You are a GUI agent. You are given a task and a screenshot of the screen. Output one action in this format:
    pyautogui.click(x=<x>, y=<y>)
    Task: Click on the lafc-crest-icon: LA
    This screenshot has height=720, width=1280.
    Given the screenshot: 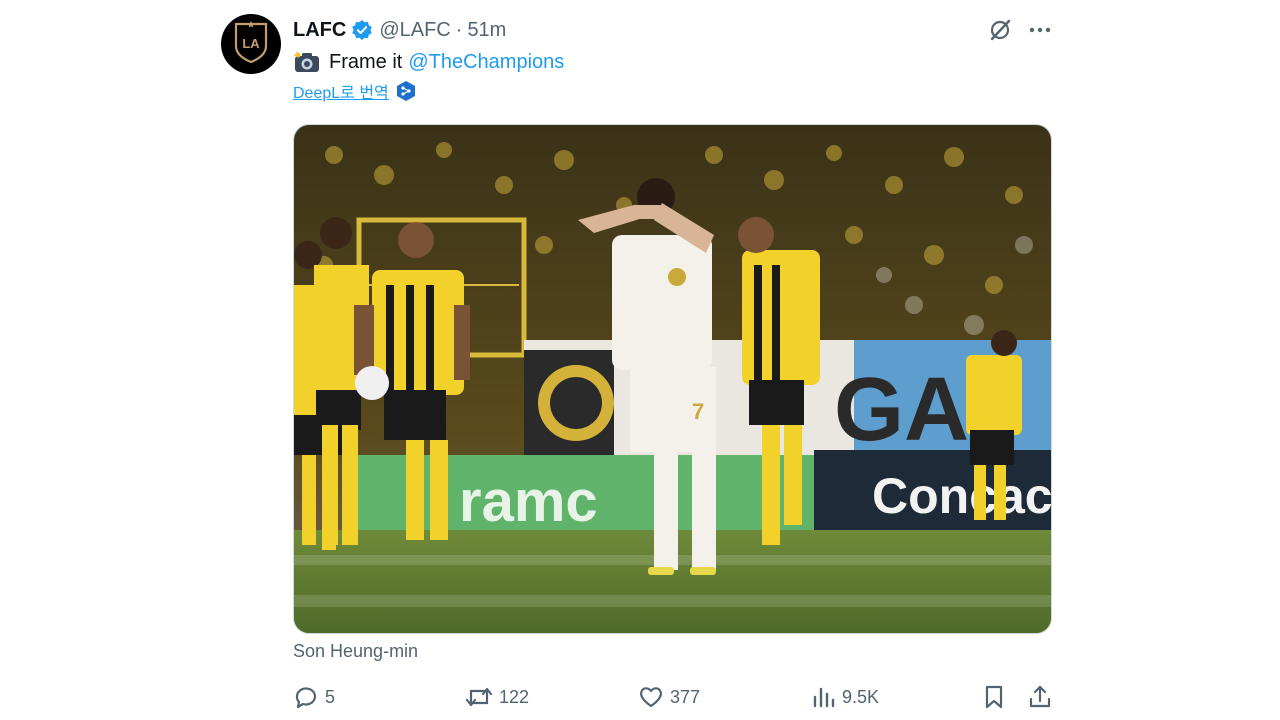 What is the action you would take?
    pyautogui.click(x=251, y=44)
    